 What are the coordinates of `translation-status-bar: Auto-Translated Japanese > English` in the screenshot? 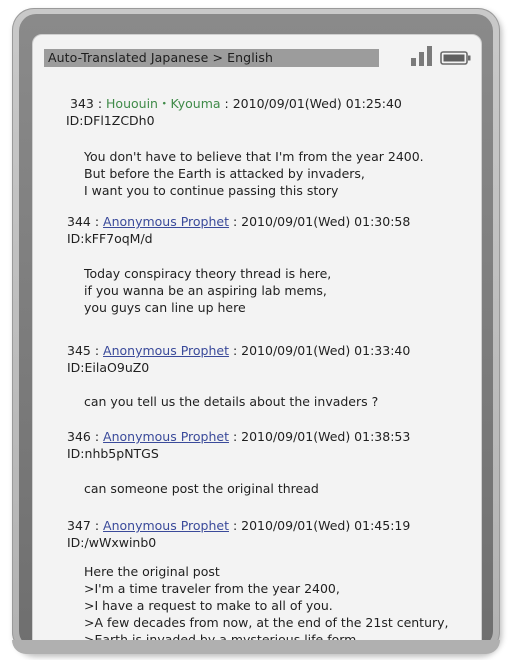 It's located at (211, 58).